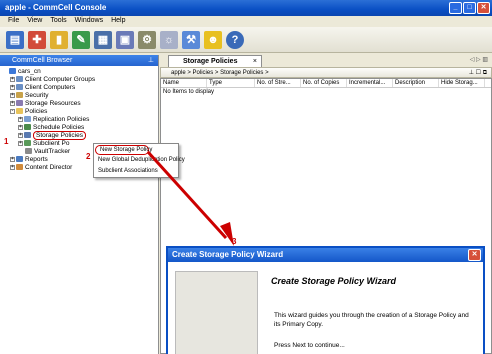 The width and height of the screenshot is (492, 354). What do you see at coordinates (228, 254) in the screenshot?
I see `wizard-title: Create Storage Policy Wizard` at bounding box center [228, 254].